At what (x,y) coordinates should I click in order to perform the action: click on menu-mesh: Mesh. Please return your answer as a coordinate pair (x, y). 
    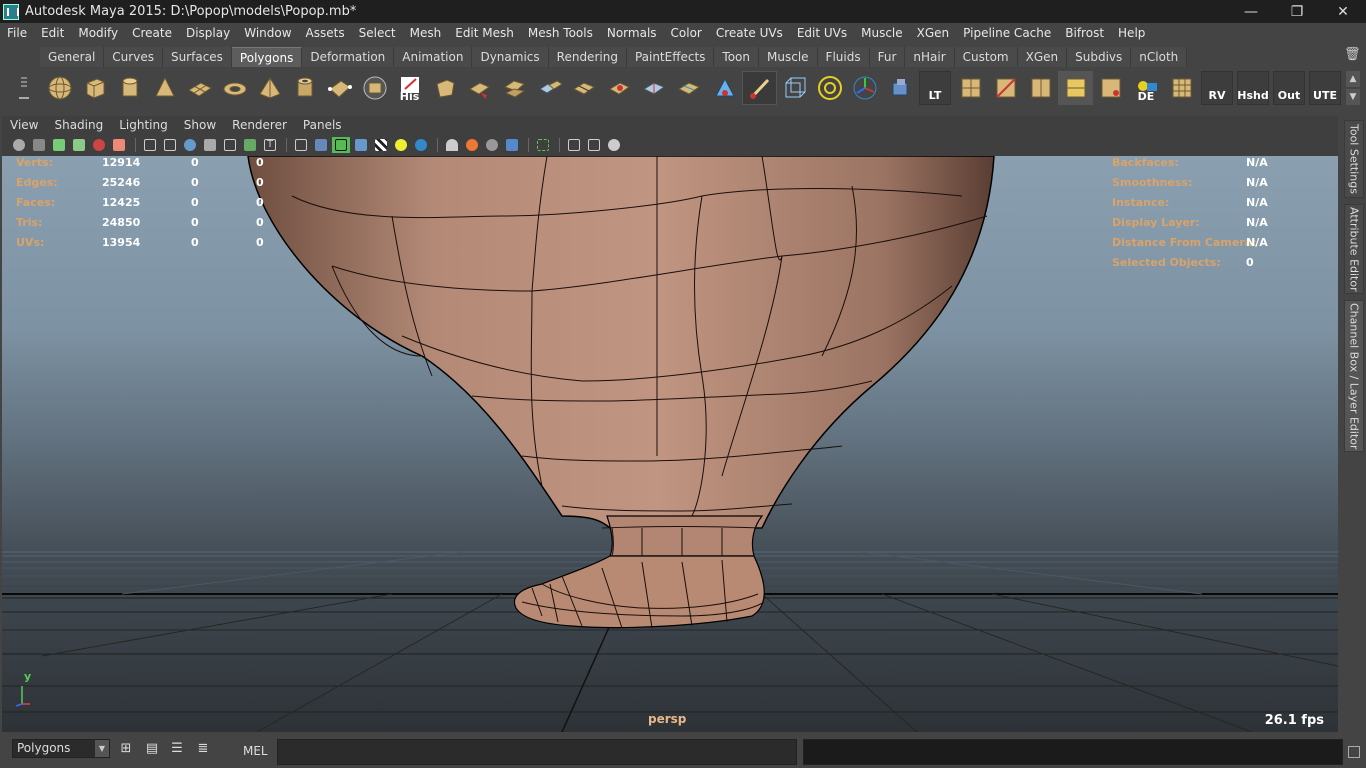
    Looking at the image, I should click on (426, 33).